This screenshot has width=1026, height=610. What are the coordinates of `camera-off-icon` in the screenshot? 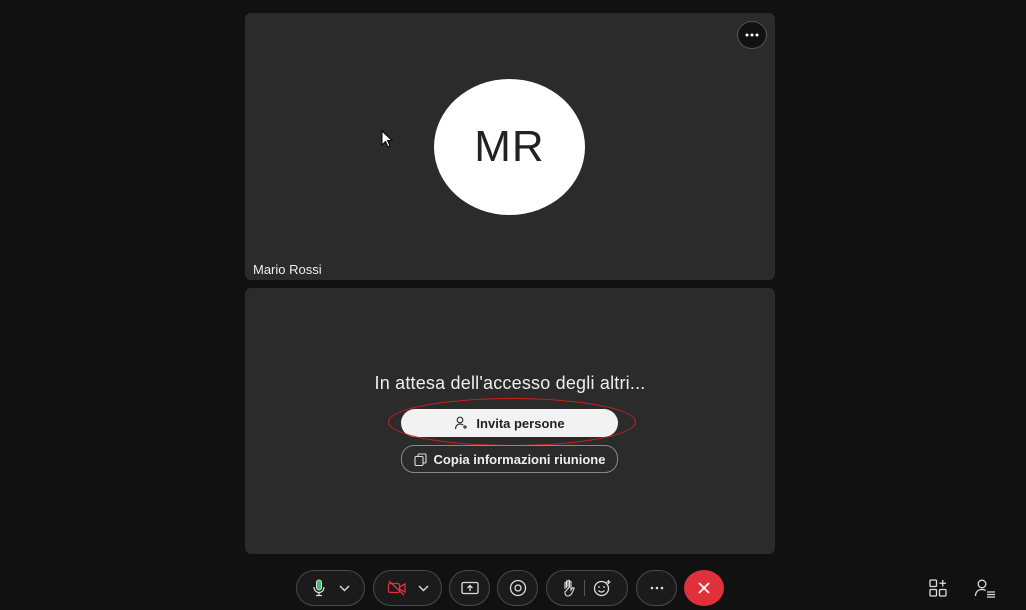 It's located at (396, 588).